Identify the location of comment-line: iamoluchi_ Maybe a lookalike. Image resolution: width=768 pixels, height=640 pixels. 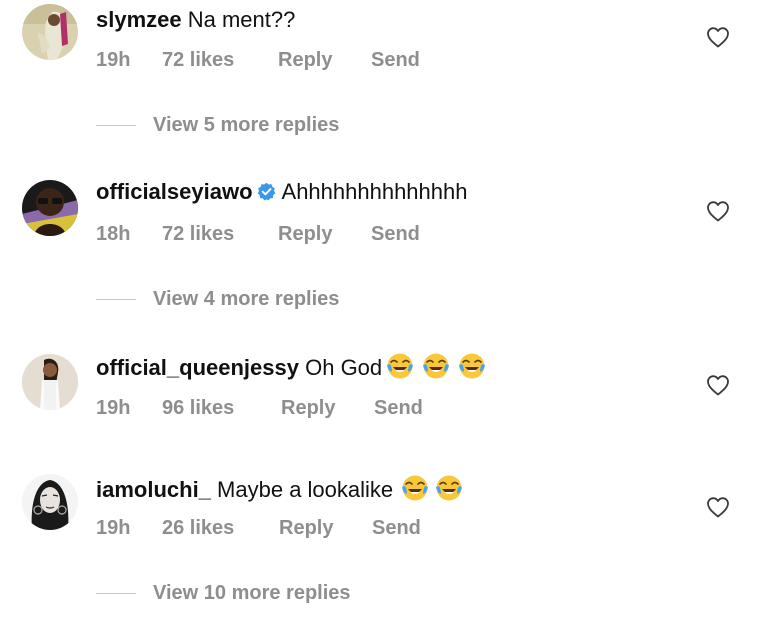
(279, 489).